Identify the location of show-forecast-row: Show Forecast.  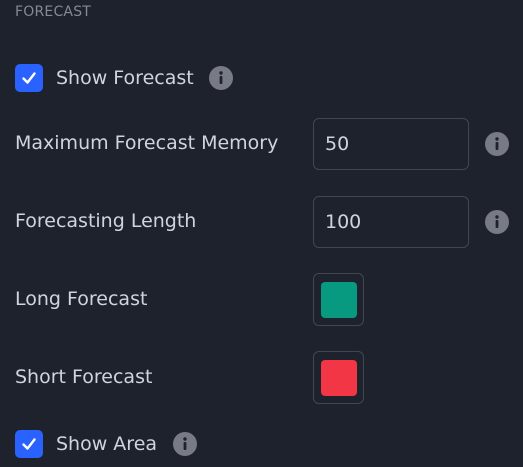
(124, 78).